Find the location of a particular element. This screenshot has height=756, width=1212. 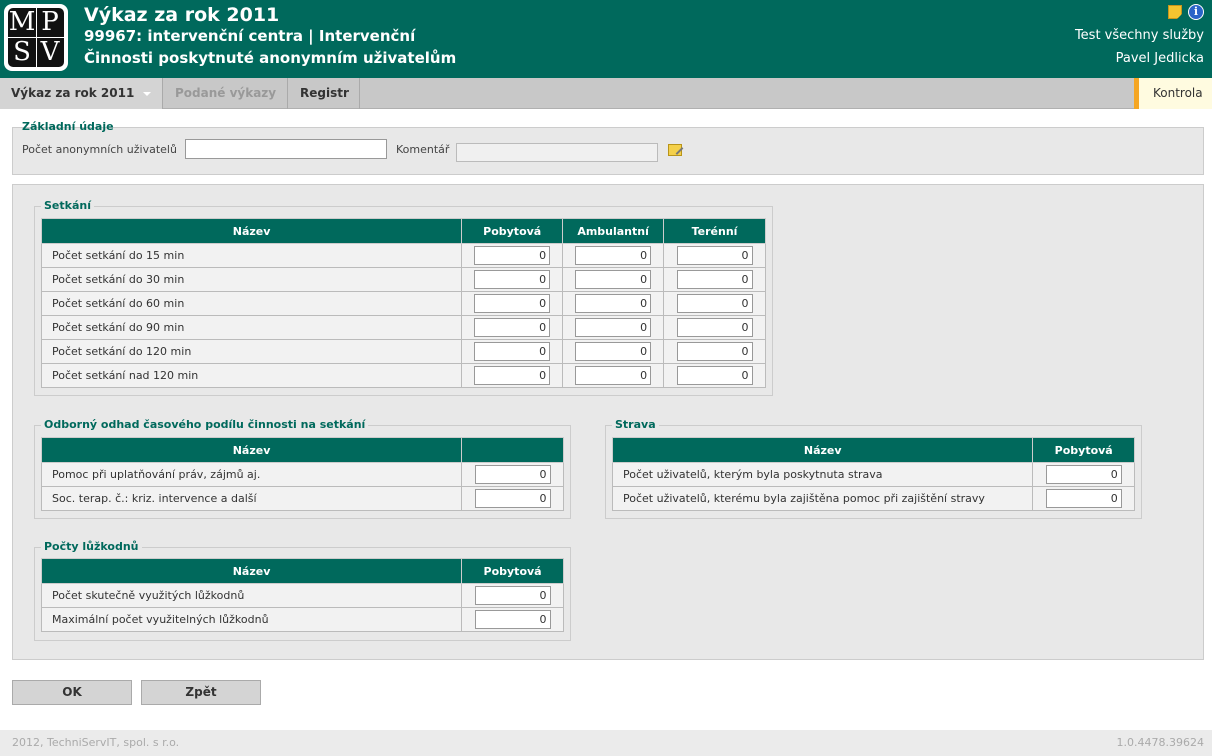

row-label: Počet setkání do 15 min is located at coordinates (251, 255).